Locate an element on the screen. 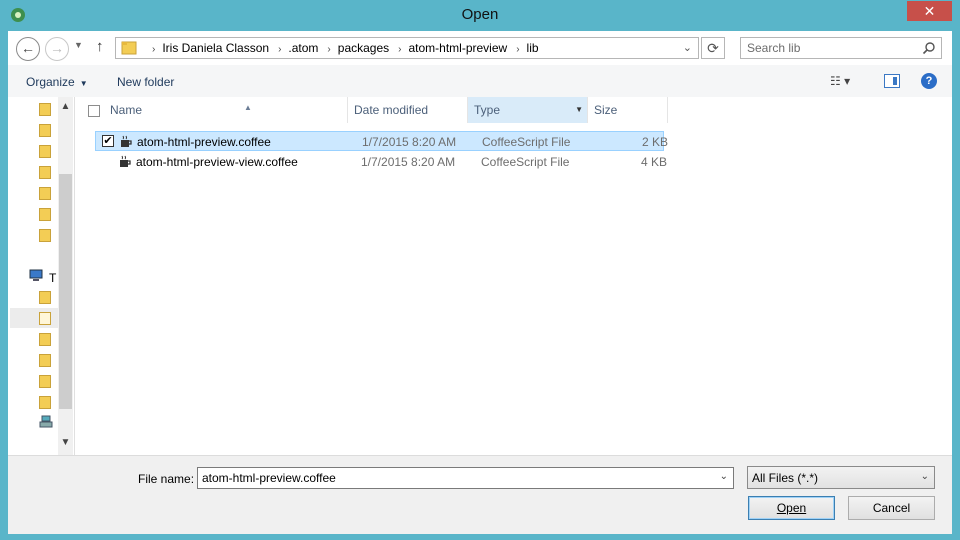 Image resolution: width=960 pixels, height=540 pixels. file-type-filter: All Files (*.*) ⌄ is located at coordinates (841, 477).